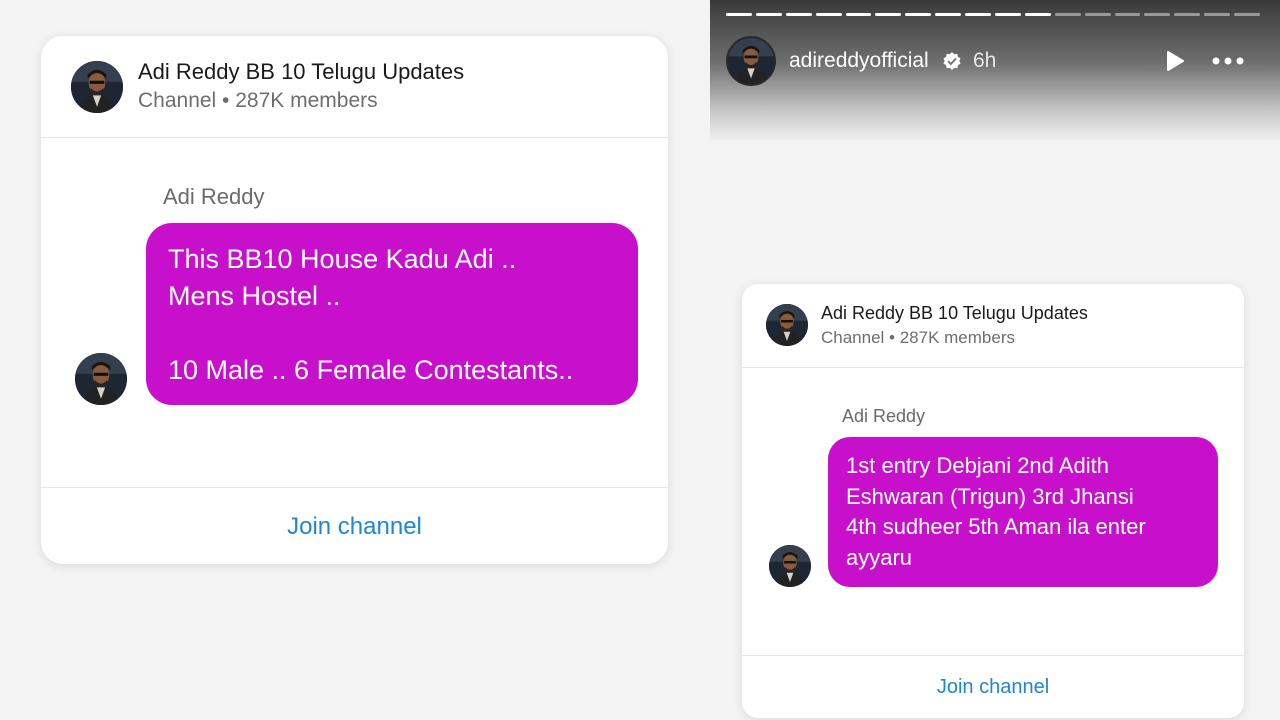  I want to click on message-line, so click(392, 333).